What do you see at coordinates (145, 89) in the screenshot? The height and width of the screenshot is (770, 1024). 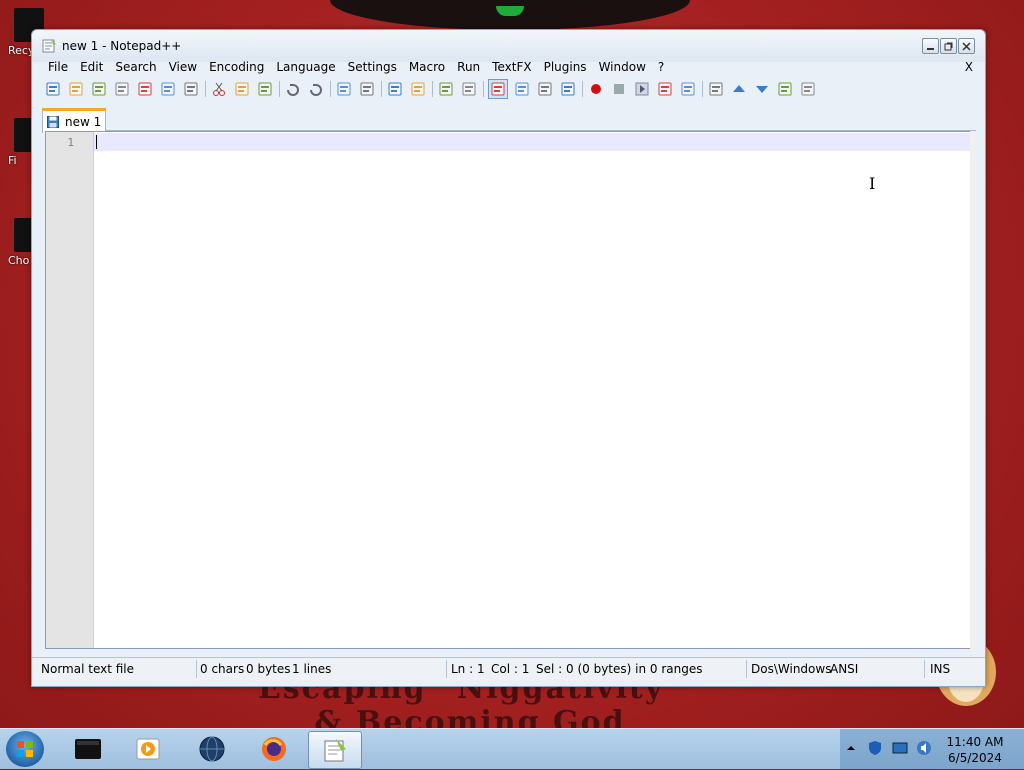 I see `close-button` at bounding box center [145, 89].